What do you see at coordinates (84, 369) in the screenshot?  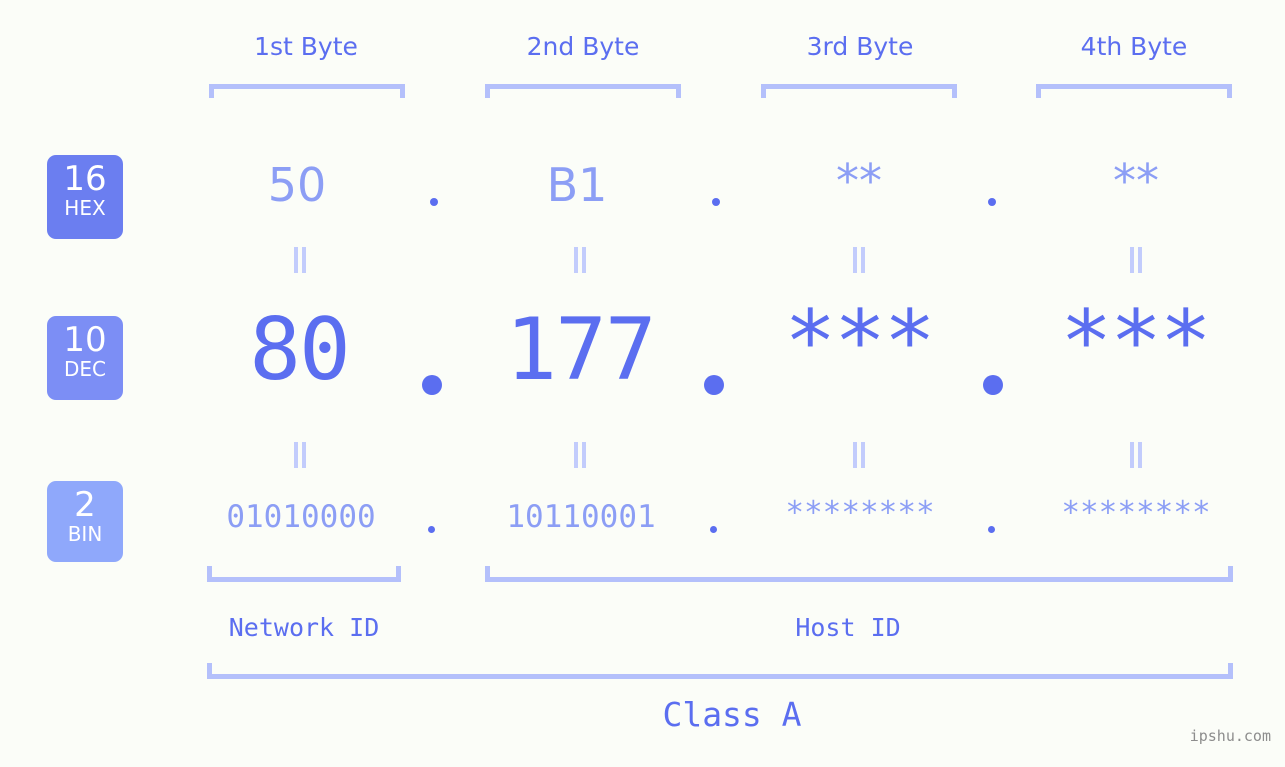 I see `base-badge-dec-label: DEC` at bounding box center [84, 369].